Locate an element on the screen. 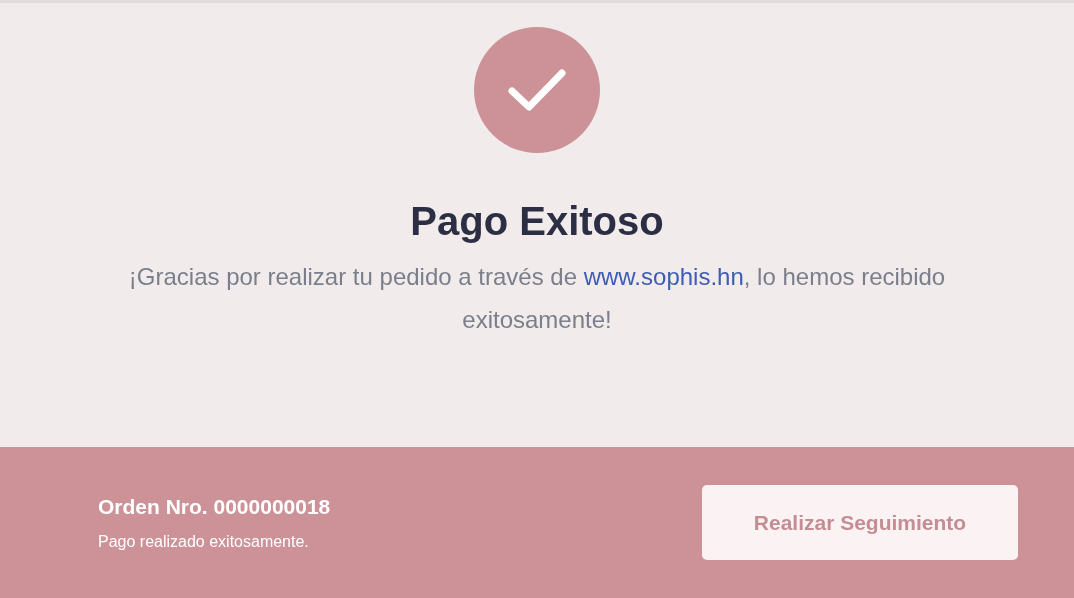 Image resolution: width=1074 pixels, height=598 pixels. thank-you-message: ¡Gracias por realizar tu pedido a través de www.sophis.hn, lo hemos recibido exitosamente! is located at coordinates (537, 298).